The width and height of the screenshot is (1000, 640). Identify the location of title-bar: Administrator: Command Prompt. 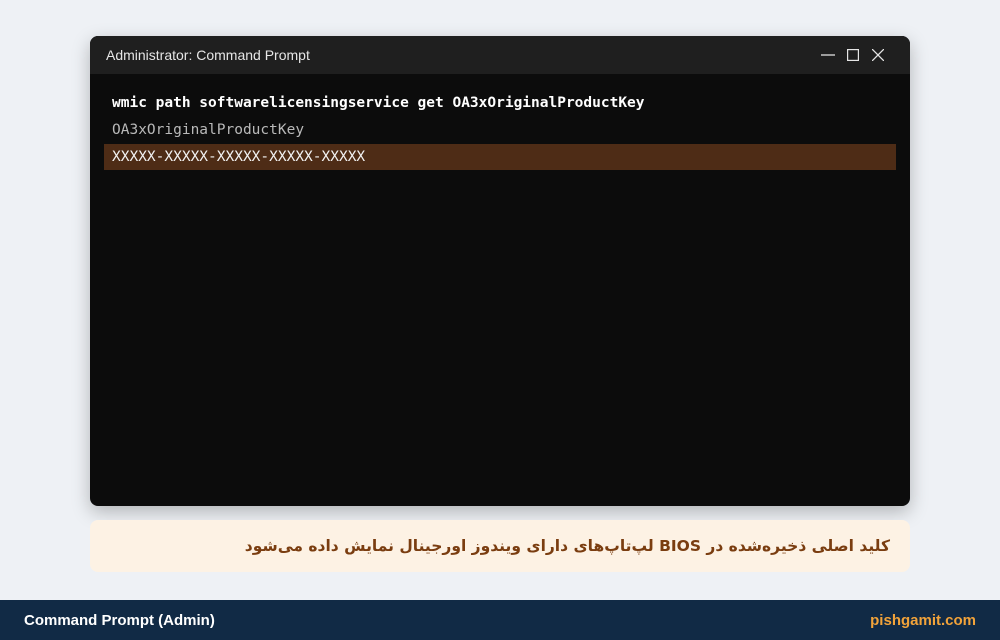
(500, 55).